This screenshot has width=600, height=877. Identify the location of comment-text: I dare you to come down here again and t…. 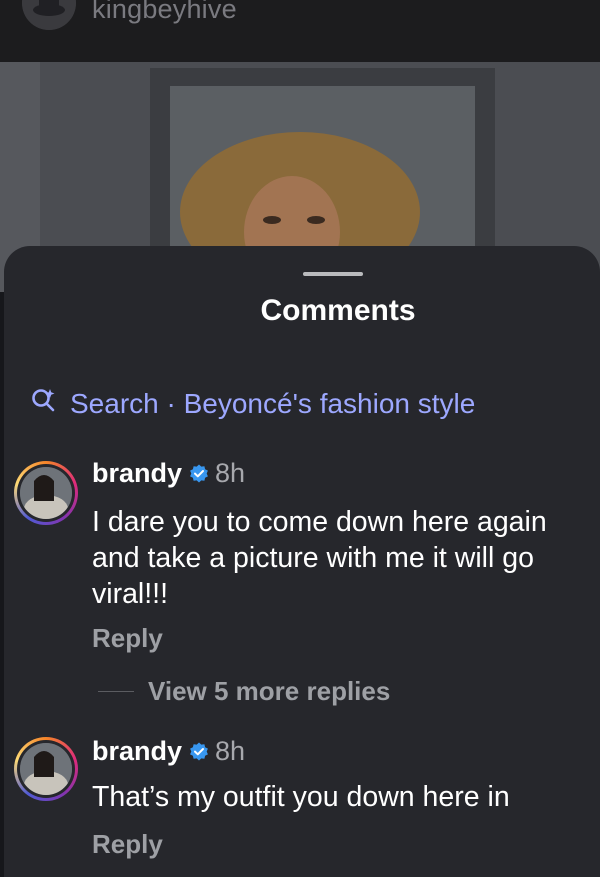
(319, 558).